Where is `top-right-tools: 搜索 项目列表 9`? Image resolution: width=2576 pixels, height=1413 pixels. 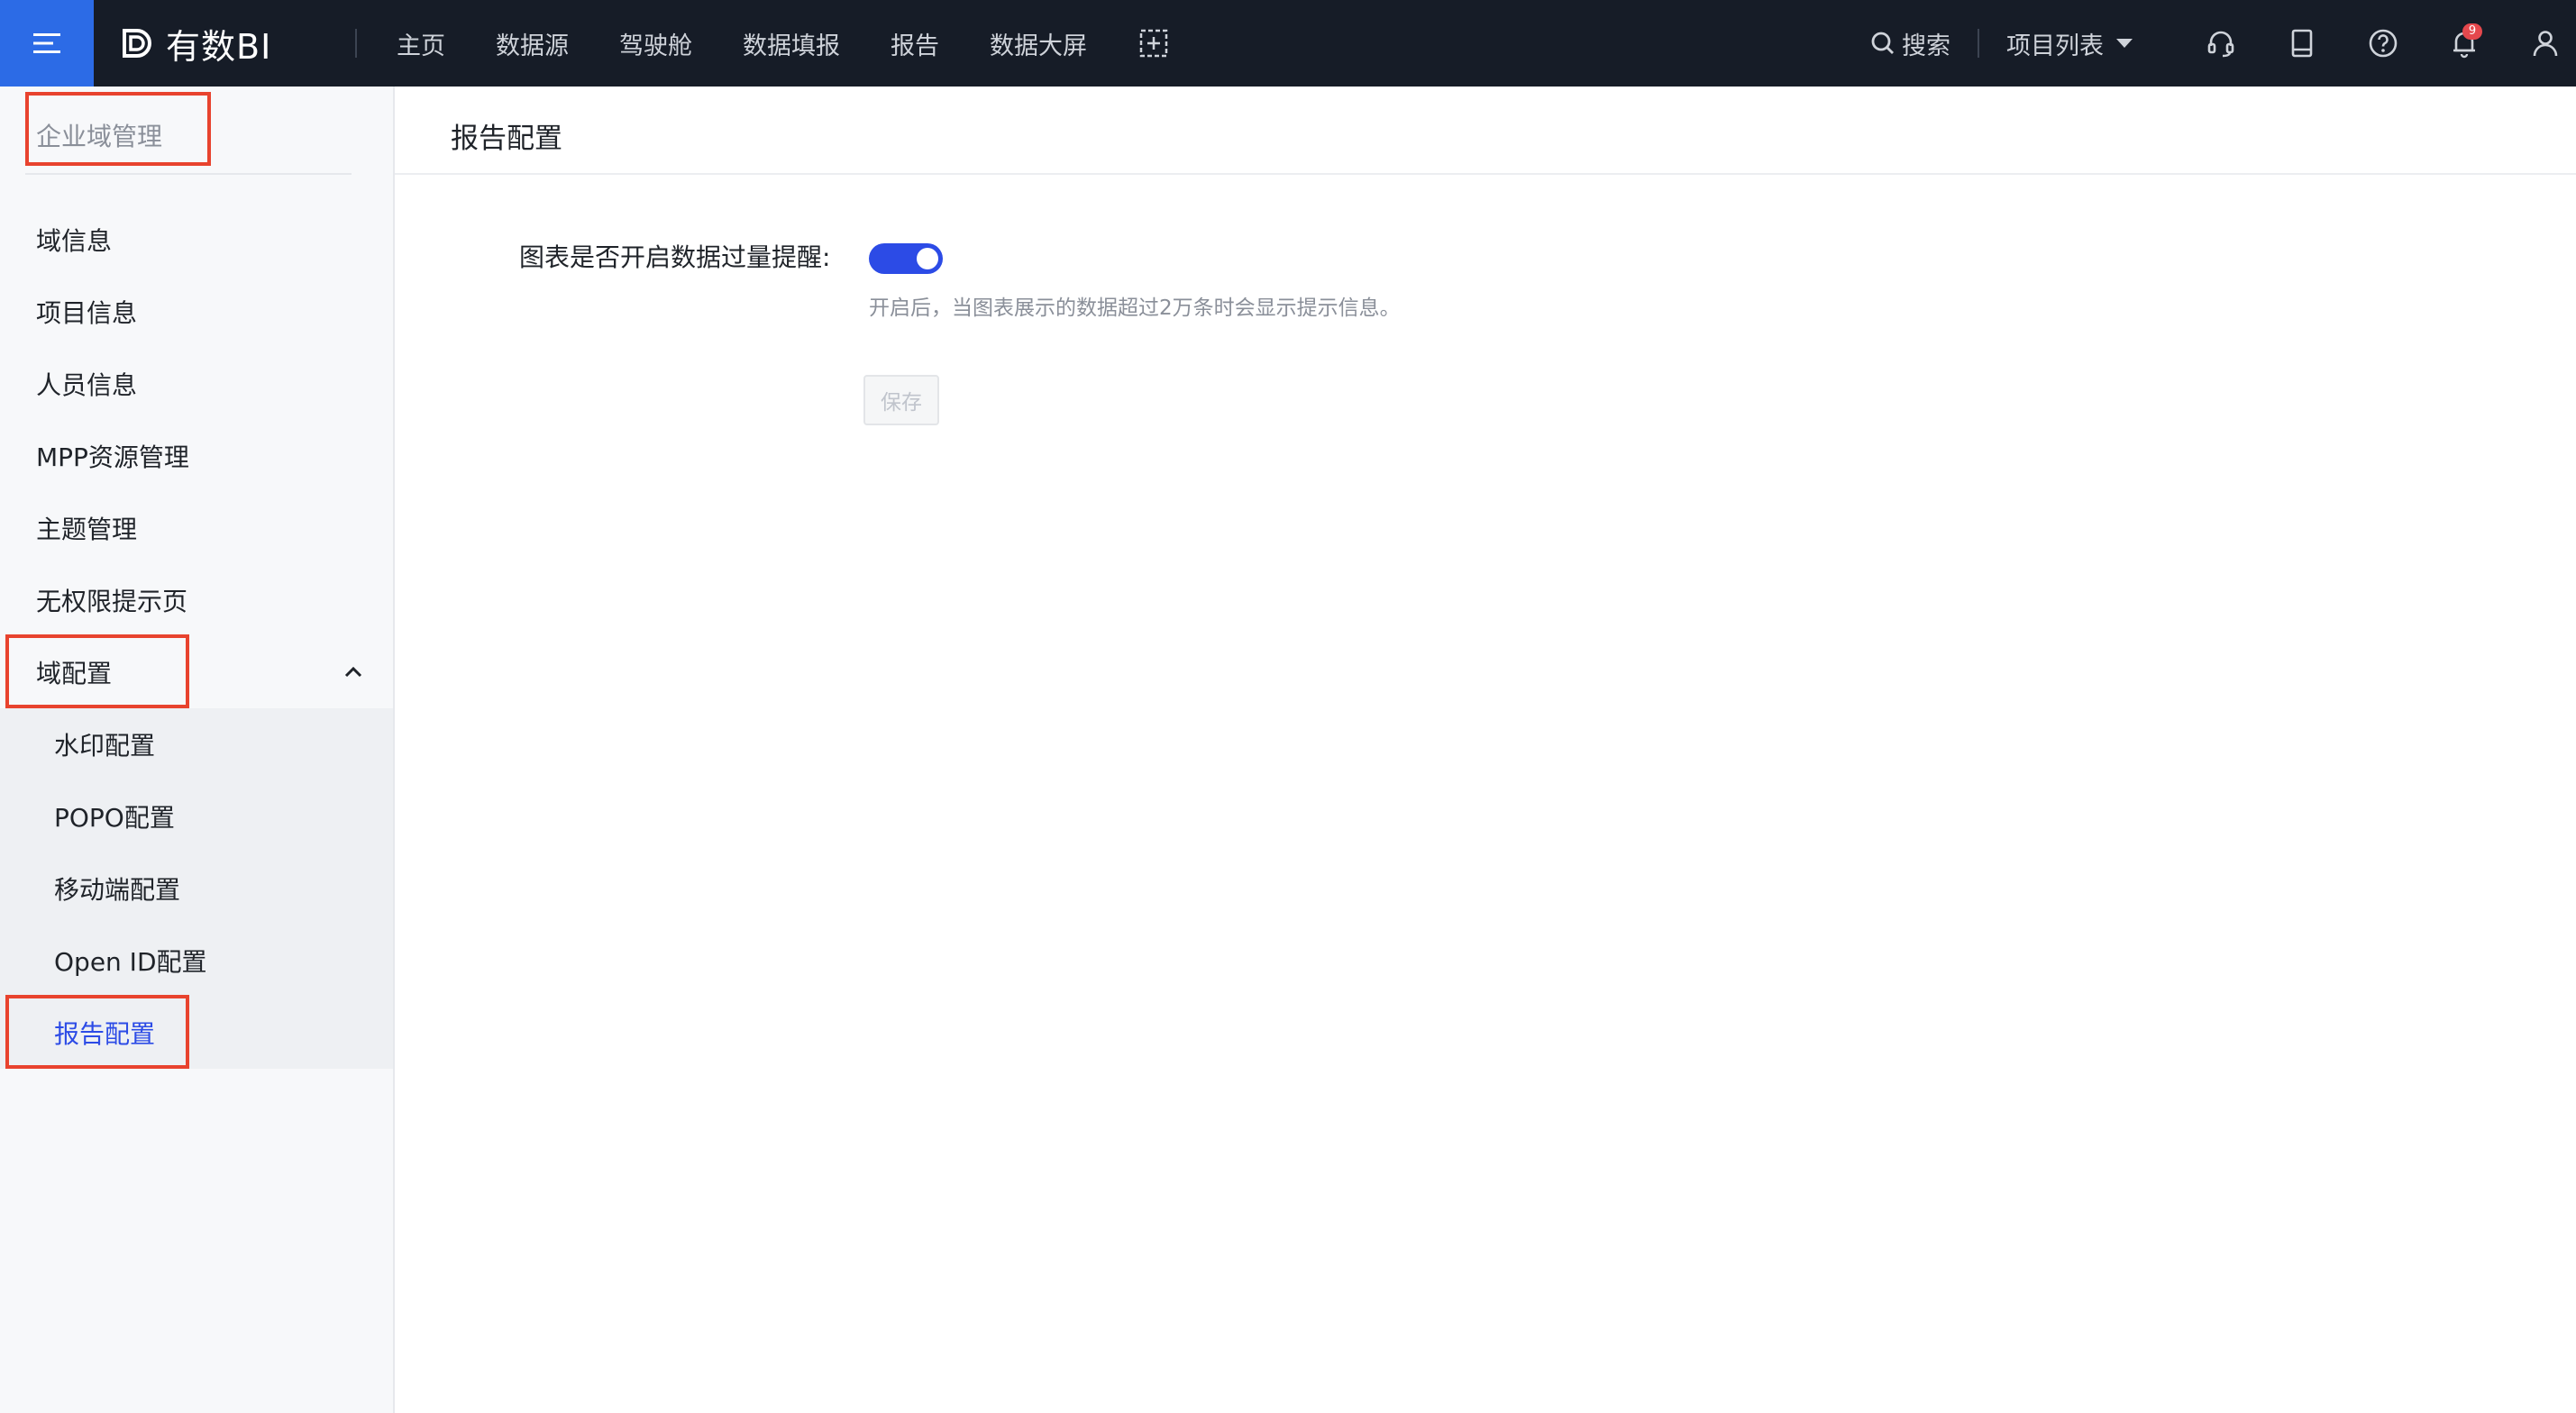 top-right-tools: 搜索 项目列表 9 is located at coordinates (2222, 43).